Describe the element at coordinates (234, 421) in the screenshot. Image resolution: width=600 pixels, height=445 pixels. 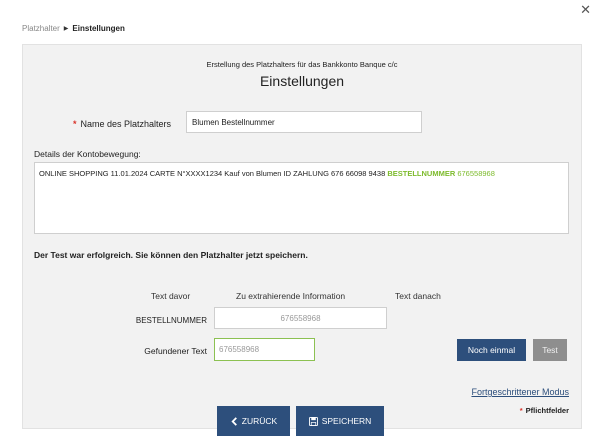
I see `chevron-left-icon` at that location.